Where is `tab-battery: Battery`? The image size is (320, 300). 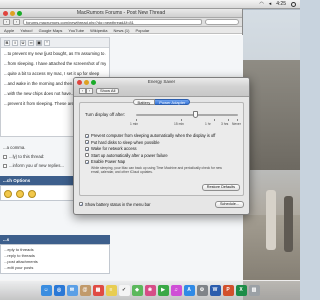 tab-battery: Battery is located at coordinates (144, 102).